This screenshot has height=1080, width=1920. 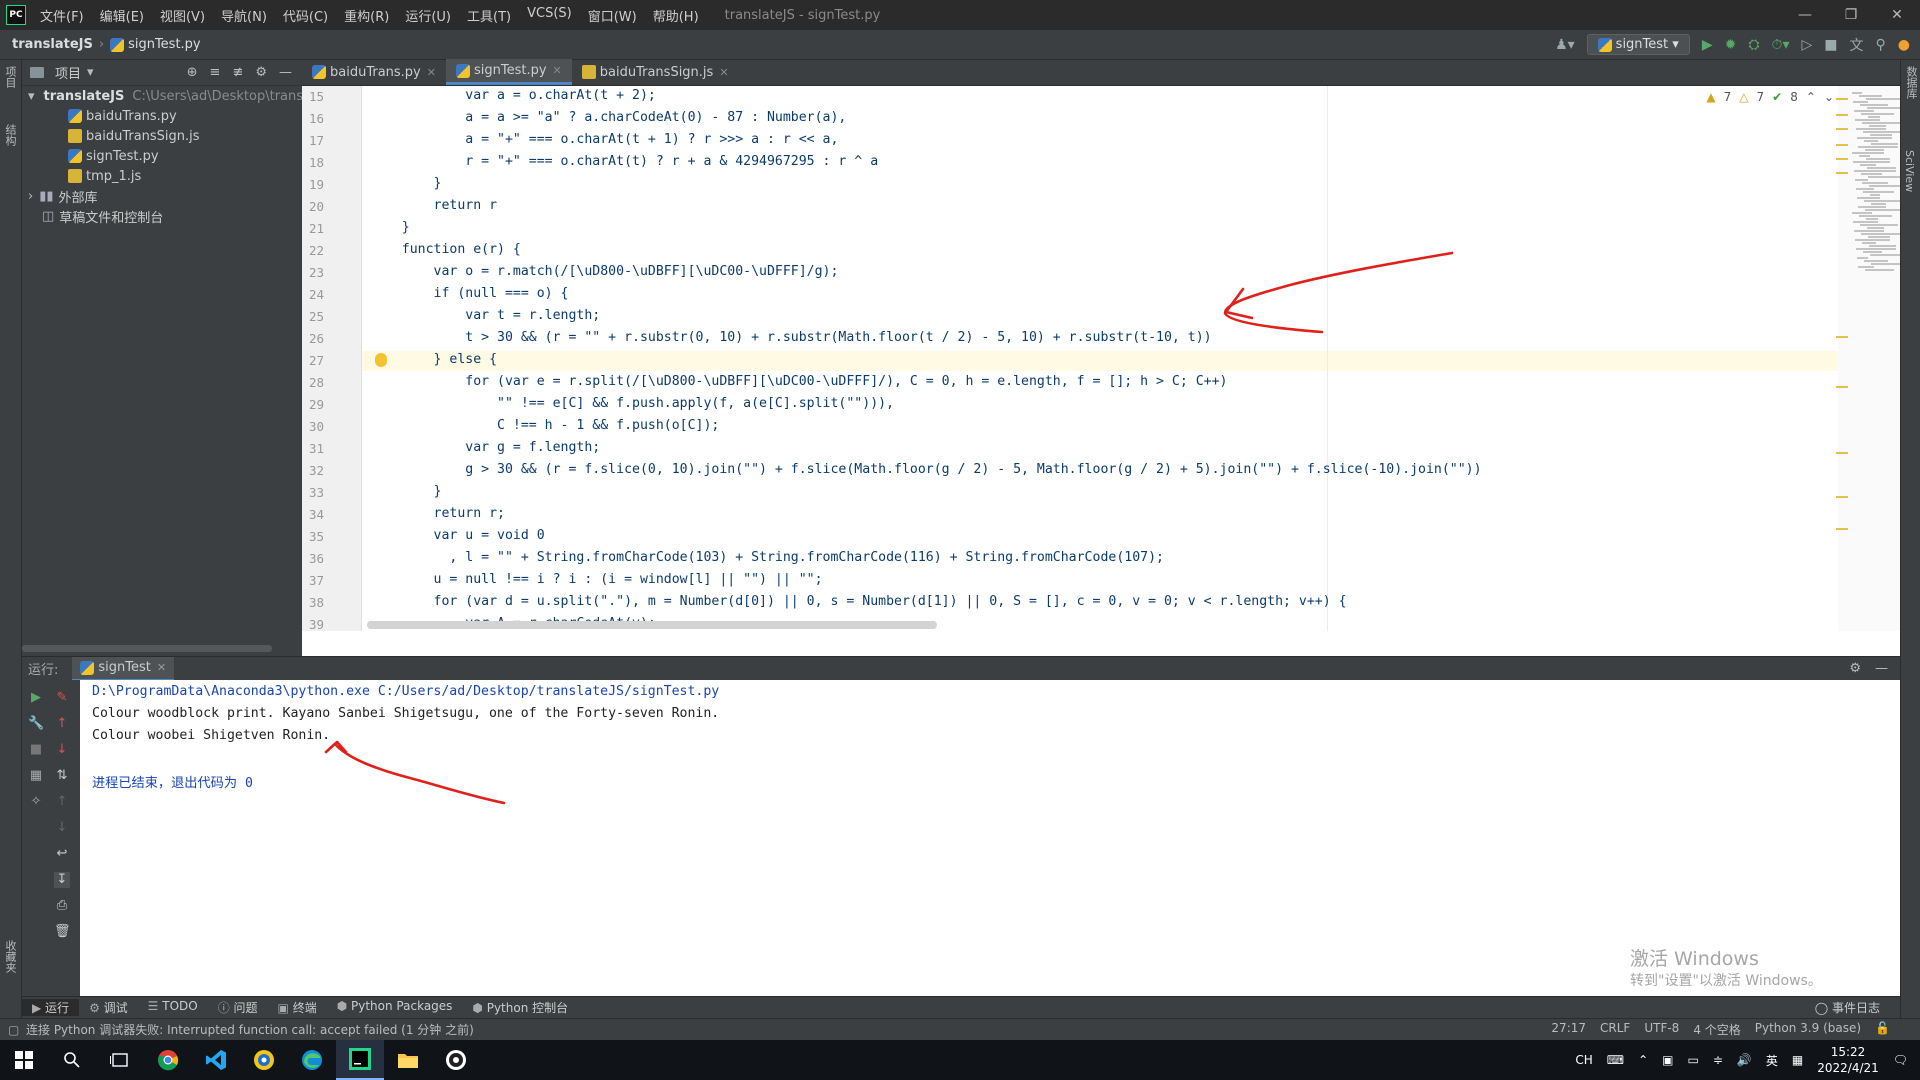 I want to click on tool-tab: ⬢ Python Packages, so click(x=395, y=1007).